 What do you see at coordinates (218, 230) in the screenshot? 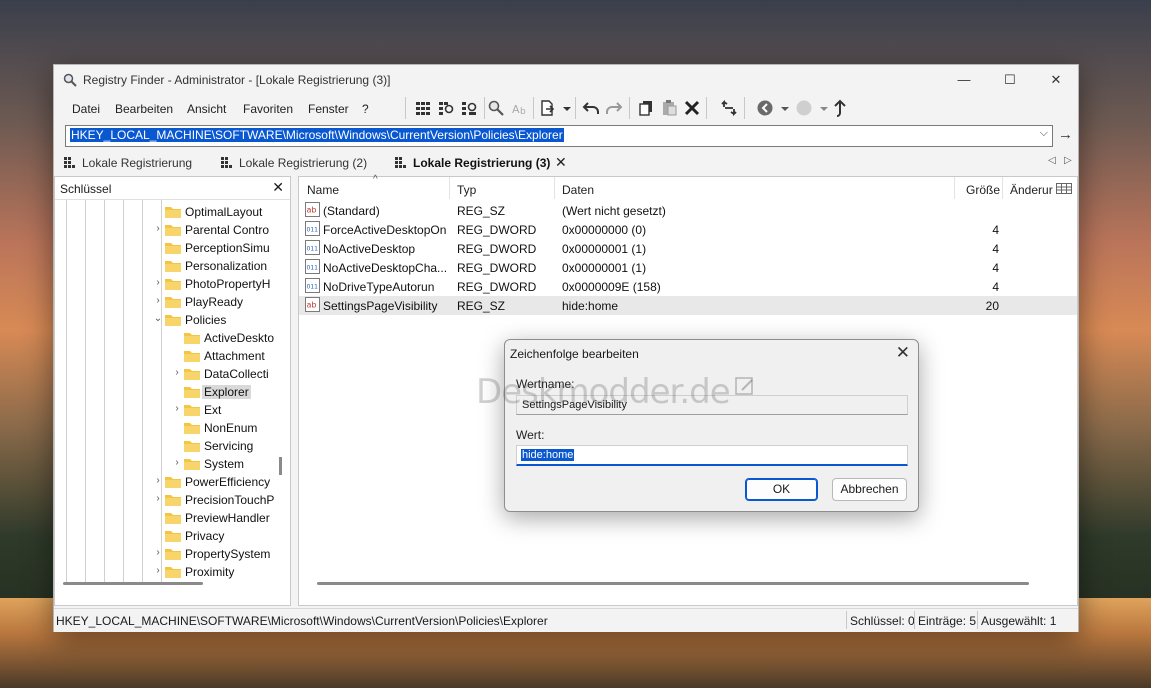
I see `tree-node: › Parental Contro` at bounding box center [218, 230].